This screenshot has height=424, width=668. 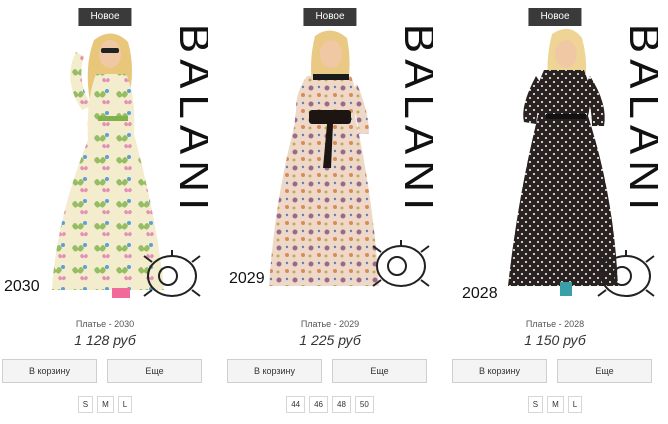 What do you see at coordinates (22, 286) in the screenshot?
I see `product-sku: 2030` at bounding box center [22, 286].